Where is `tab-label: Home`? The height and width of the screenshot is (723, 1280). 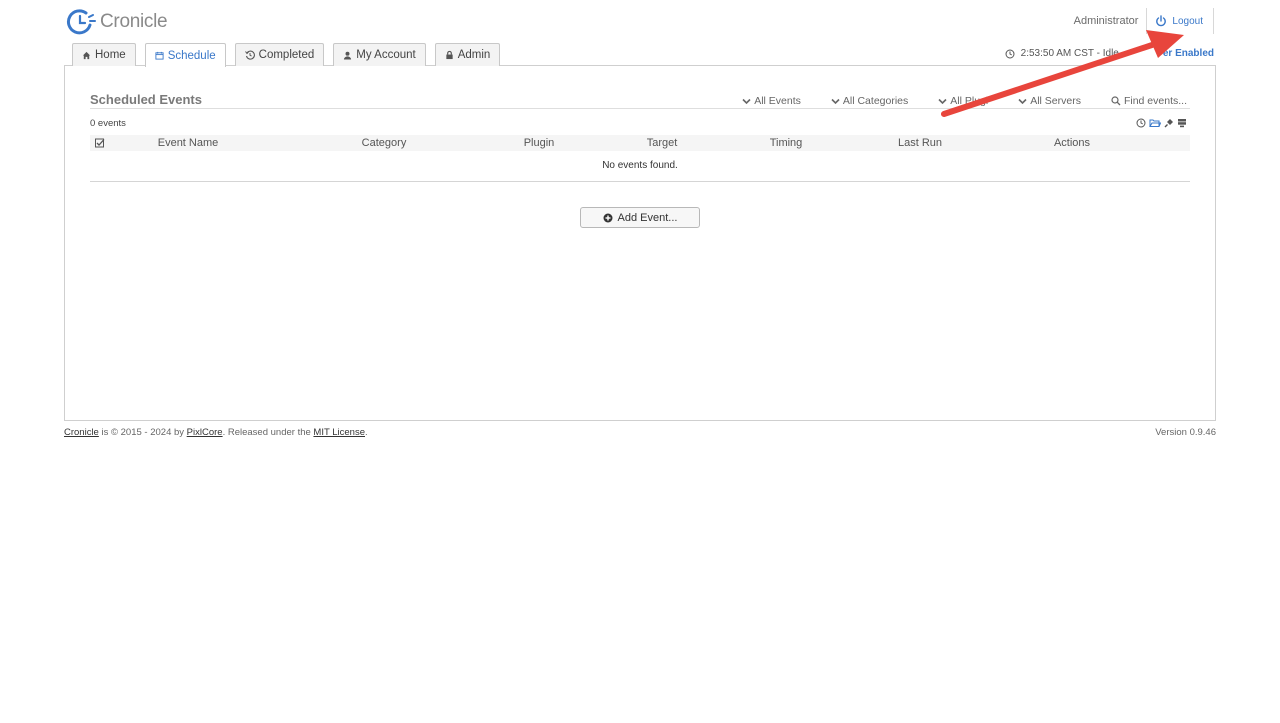 tab-label: Home is located at coordinates (110, 55).